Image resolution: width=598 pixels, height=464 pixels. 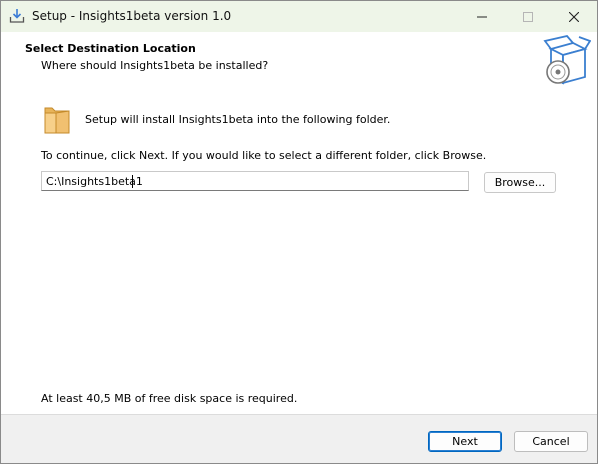 I want to click on next-button: Next, so click(x=465, y=441).